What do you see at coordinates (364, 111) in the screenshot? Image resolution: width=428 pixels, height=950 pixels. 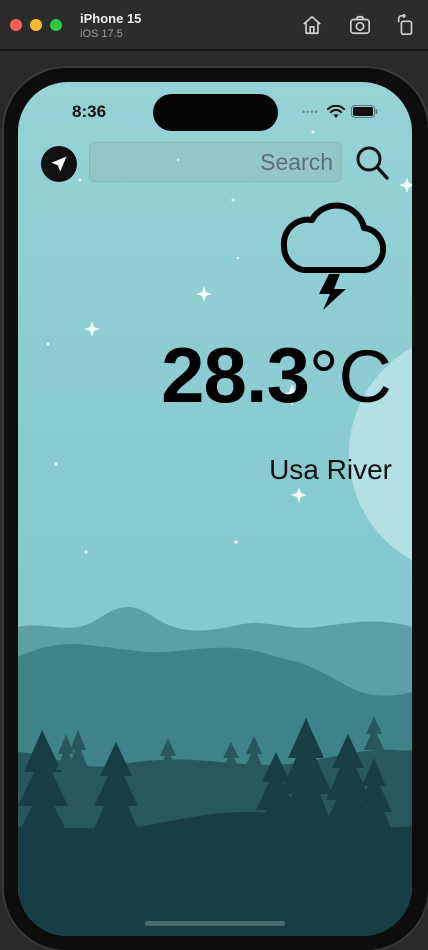 I see `battery-icon` at bounding box center [364, 111].